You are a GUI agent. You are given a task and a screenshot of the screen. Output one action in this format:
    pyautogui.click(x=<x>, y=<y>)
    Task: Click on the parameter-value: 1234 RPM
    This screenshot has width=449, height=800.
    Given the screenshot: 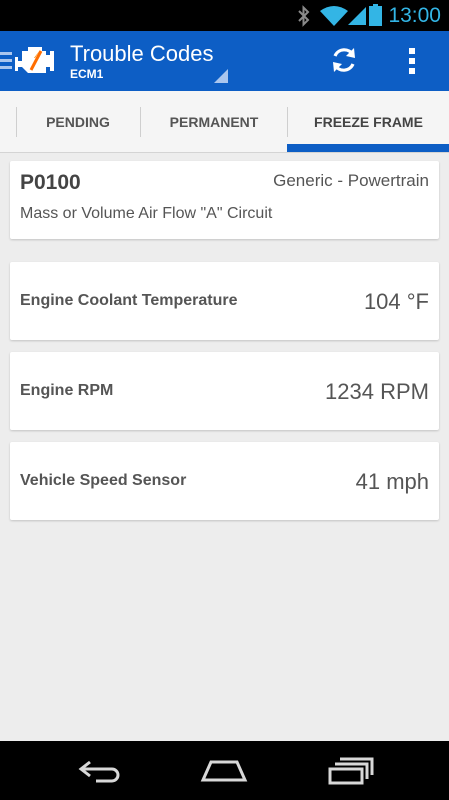 What is the action you would take?
    pyautogui.click(x=377, y=391)
    